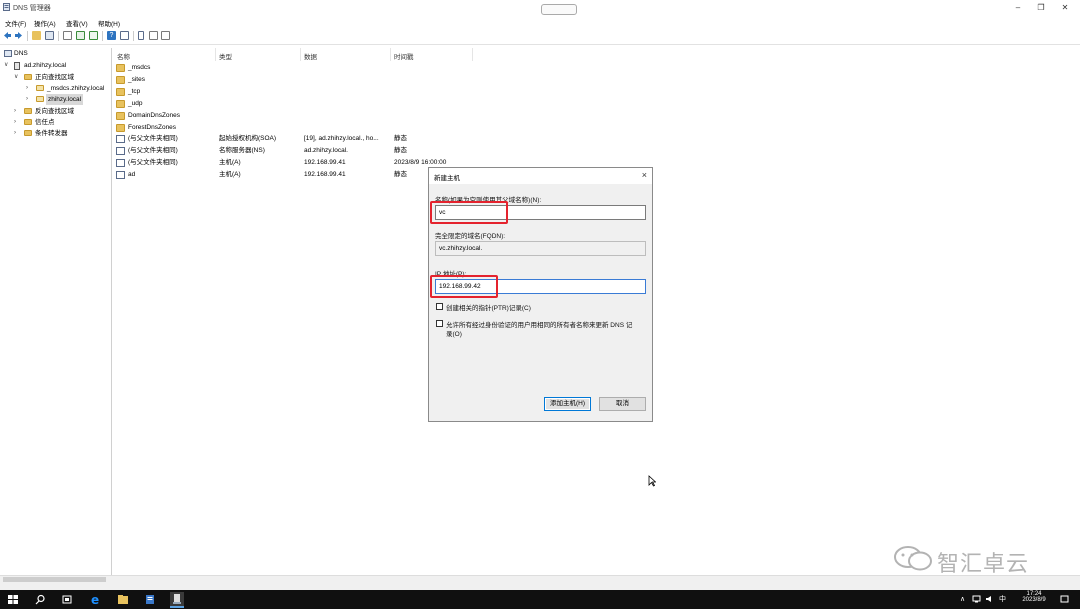  I want to click on properties-icon, so click(67, 35).